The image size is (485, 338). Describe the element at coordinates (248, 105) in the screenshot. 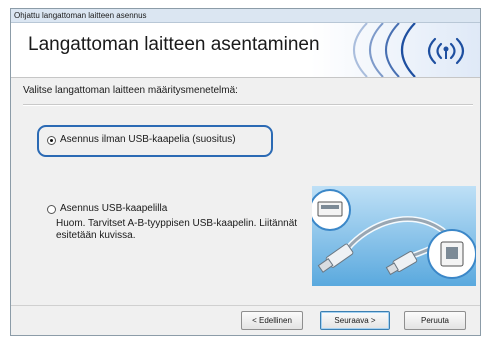

I see `divider` at that location.